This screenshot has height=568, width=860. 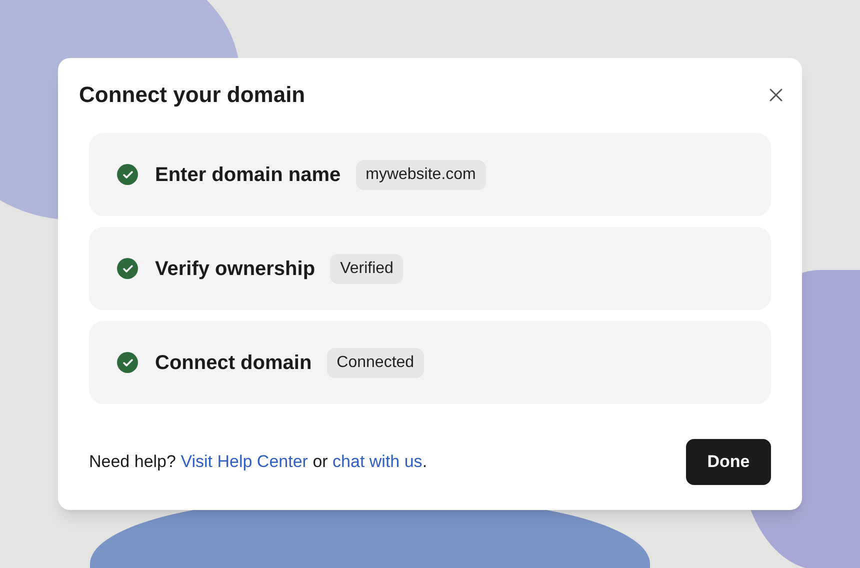 What do you see at coordinates (235, 269) in the screenshot?
I see `step-label: Verify ownership` at bounding box center [235, 269].